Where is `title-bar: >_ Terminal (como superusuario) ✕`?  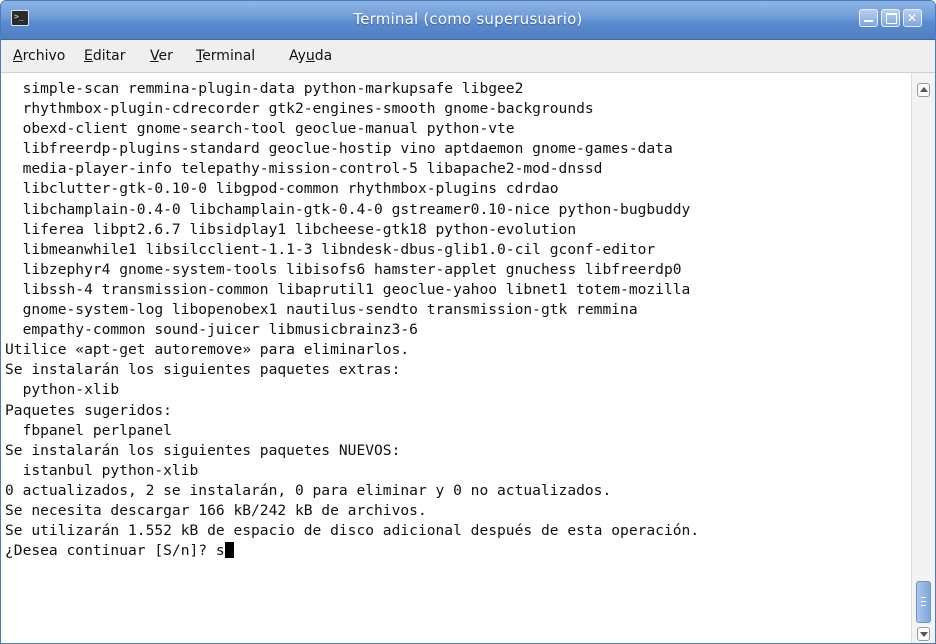
title-bar: >_ Terminal (como superusuario) ✕ is located at coordinates (468, 20).